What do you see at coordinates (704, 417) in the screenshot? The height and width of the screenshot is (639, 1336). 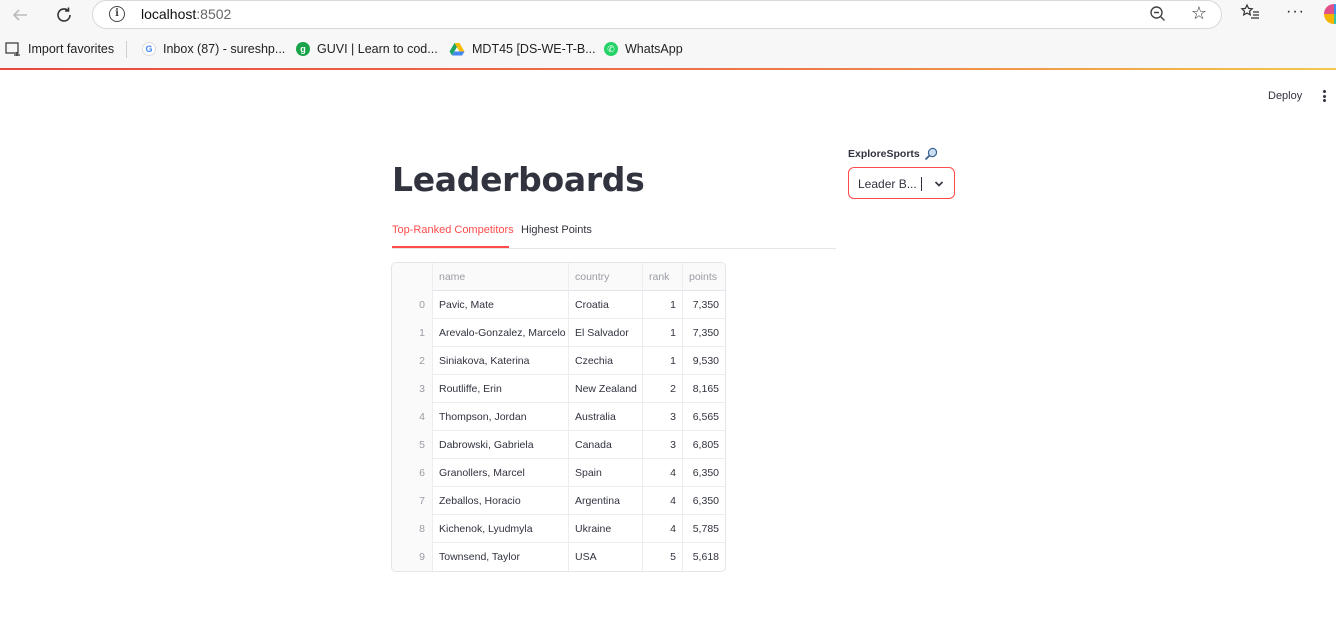 I see `cell-points: 6,565` at bounding box center [704, 417].